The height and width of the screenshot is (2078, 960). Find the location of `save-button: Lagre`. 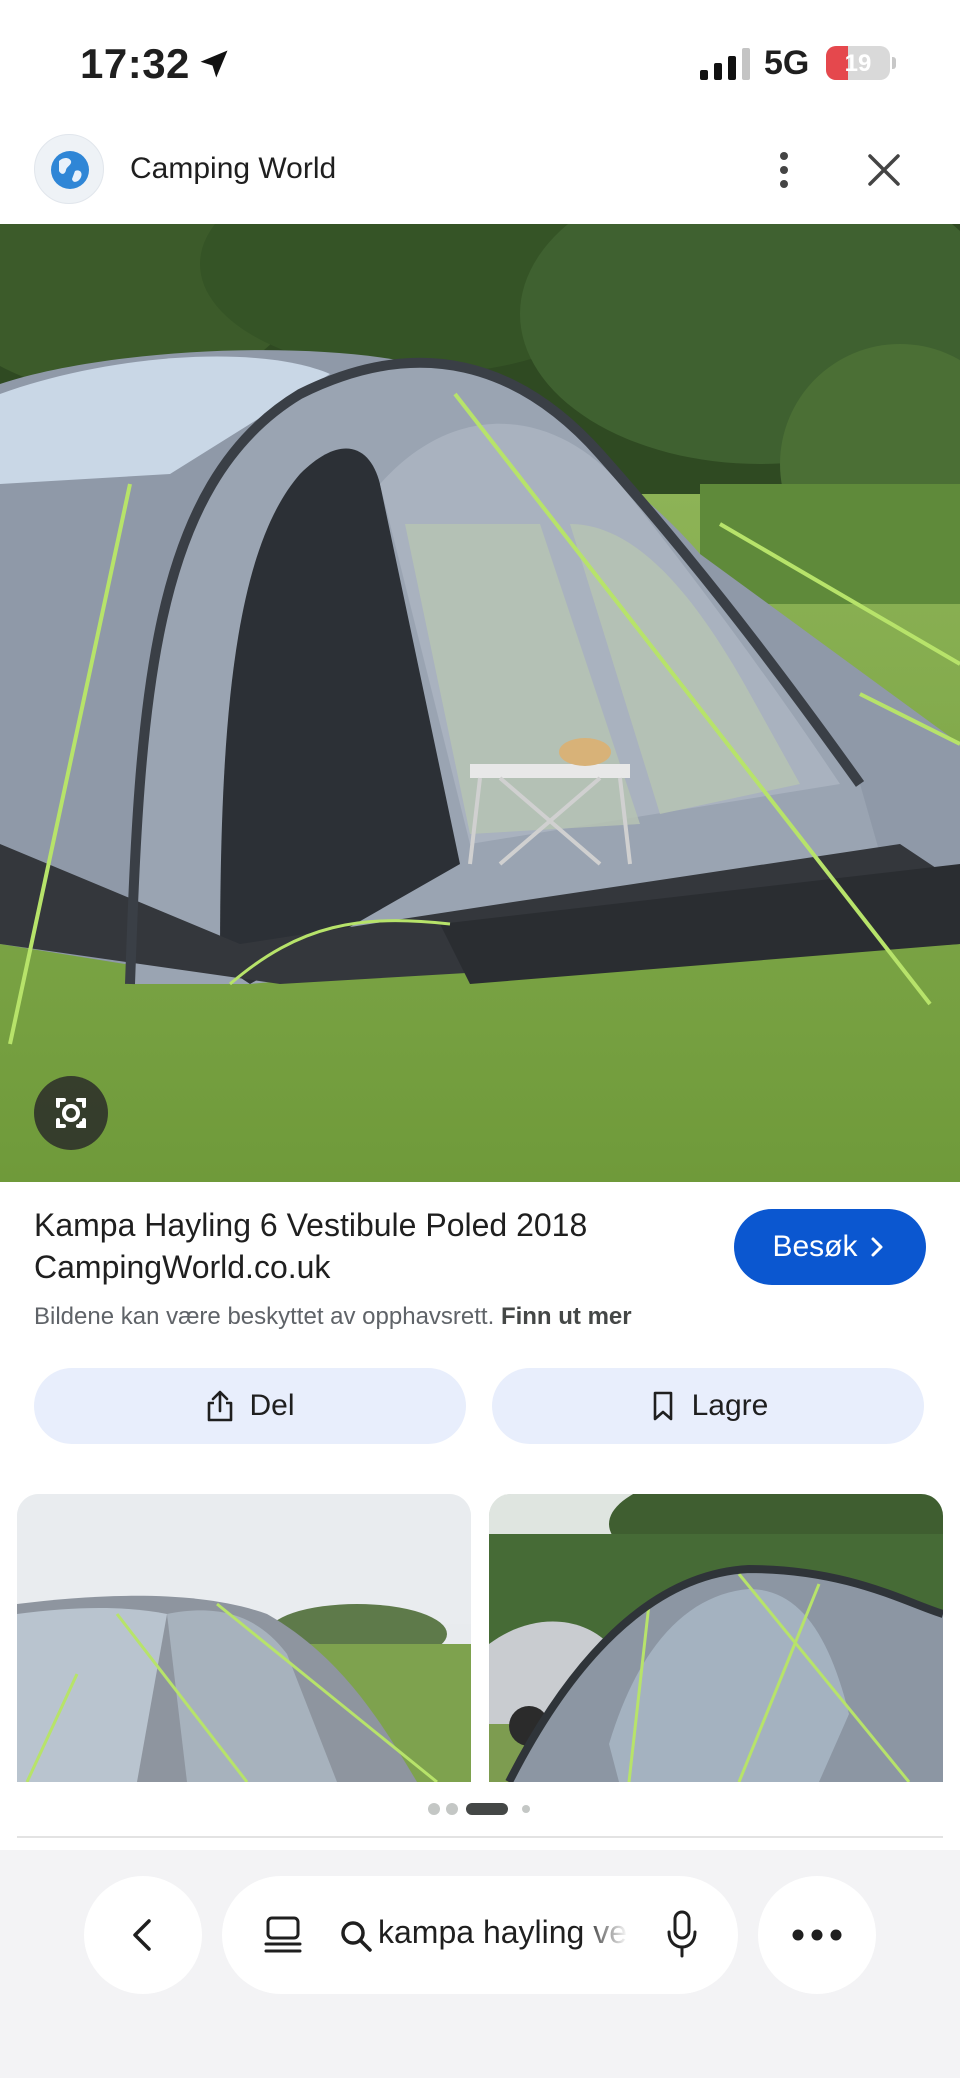

save-button: Lagre is located at coordinates (708, 1406).